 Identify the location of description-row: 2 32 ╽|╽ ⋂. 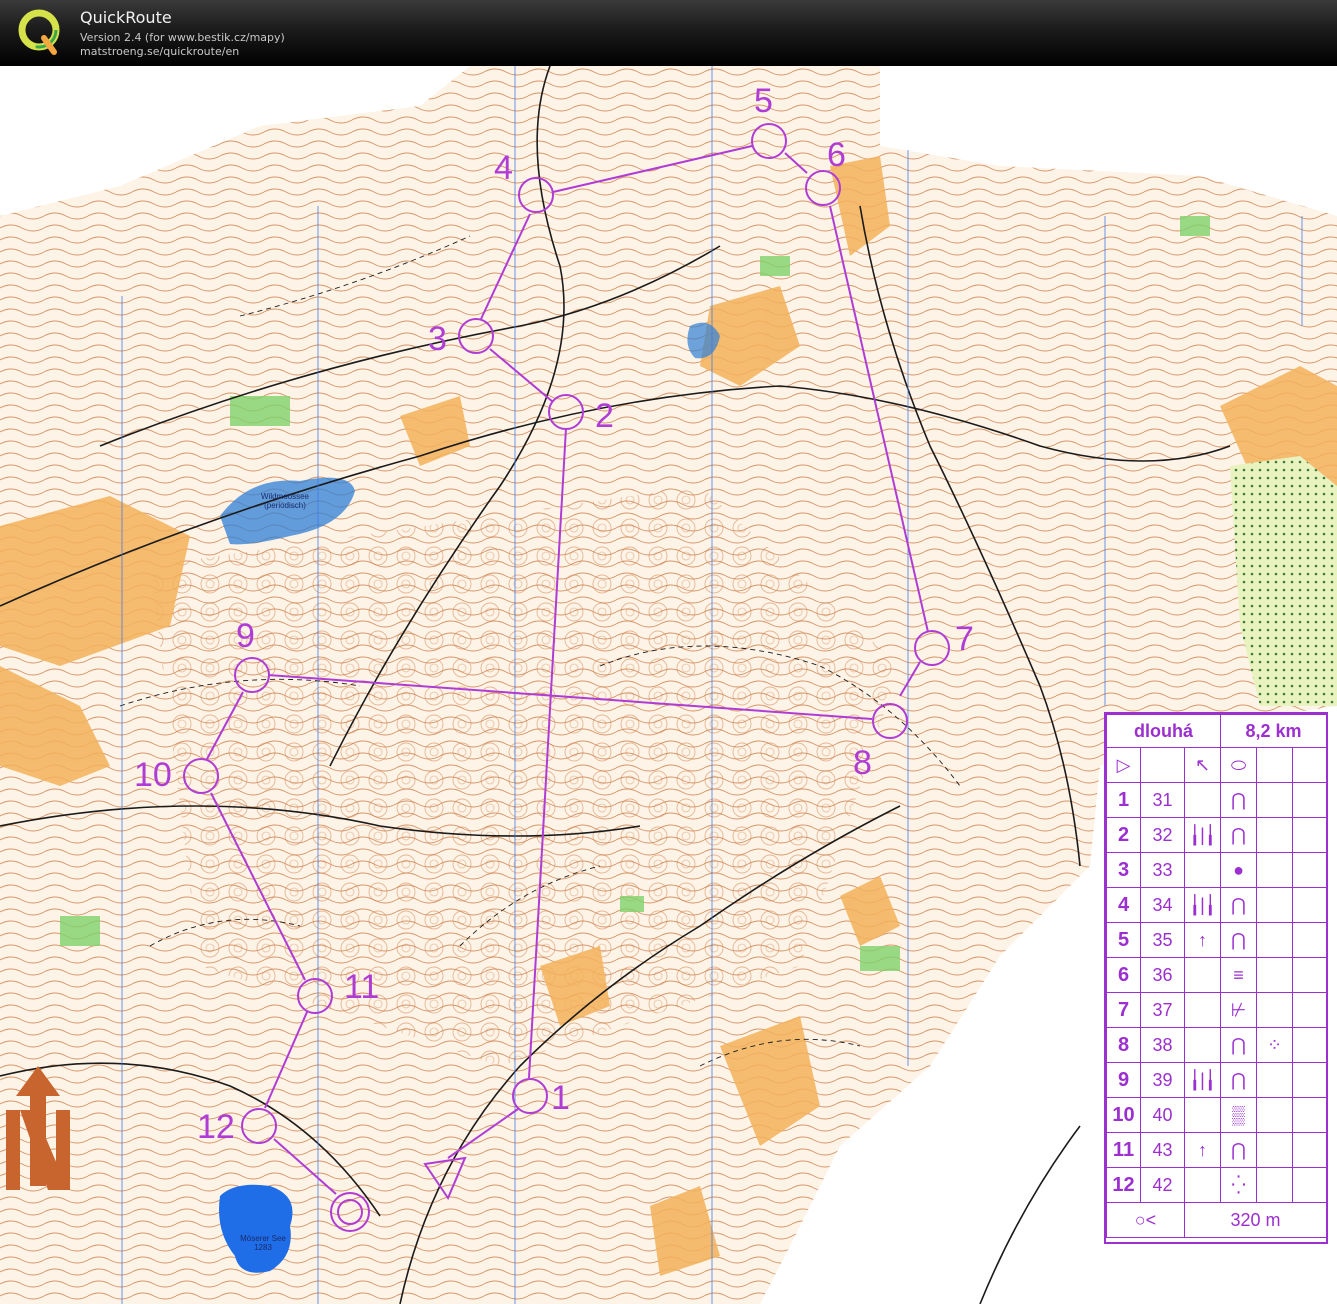
(1216, 835).